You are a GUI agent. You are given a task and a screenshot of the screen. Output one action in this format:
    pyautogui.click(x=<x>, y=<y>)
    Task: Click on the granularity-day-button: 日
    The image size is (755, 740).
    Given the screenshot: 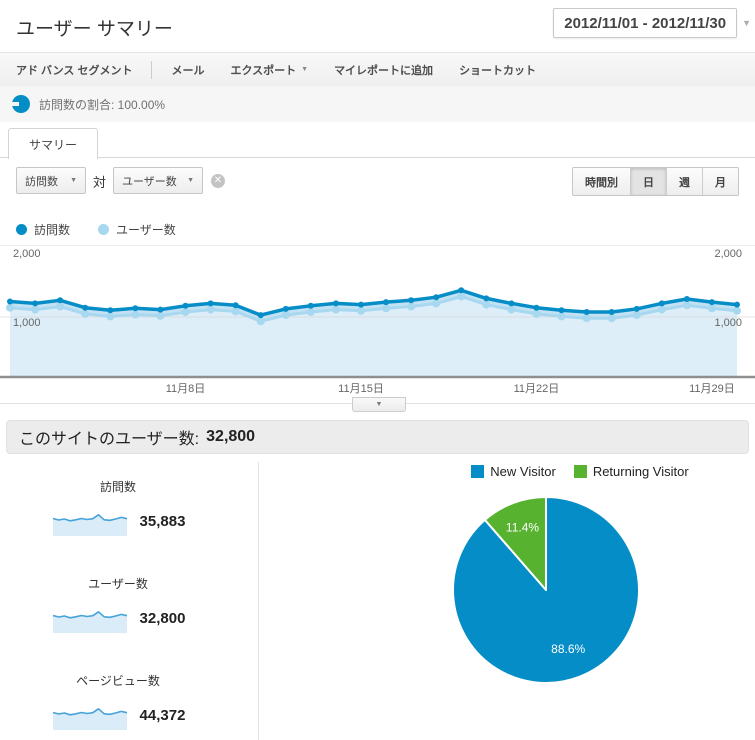 What is the action you would take?
    pyautogui.click(x=648, y=181)
    